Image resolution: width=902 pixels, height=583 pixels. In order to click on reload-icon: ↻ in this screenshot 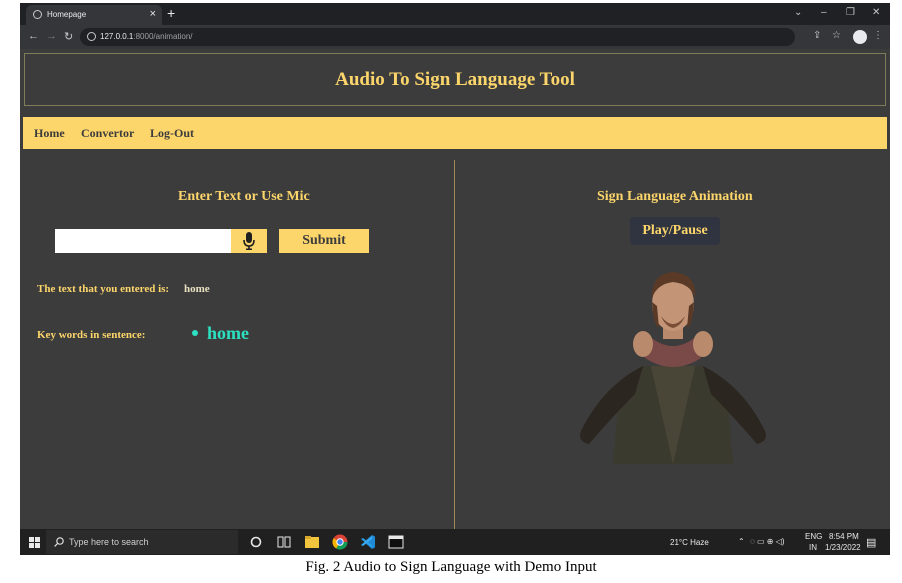, I will do `click(68, 36)`.